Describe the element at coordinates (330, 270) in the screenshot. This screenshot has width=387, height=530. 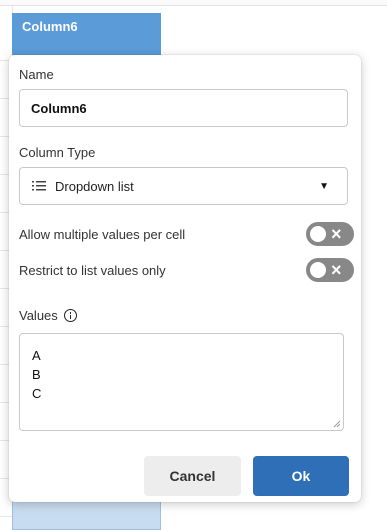
I see `restrict-list-toggle: ×` at that location.